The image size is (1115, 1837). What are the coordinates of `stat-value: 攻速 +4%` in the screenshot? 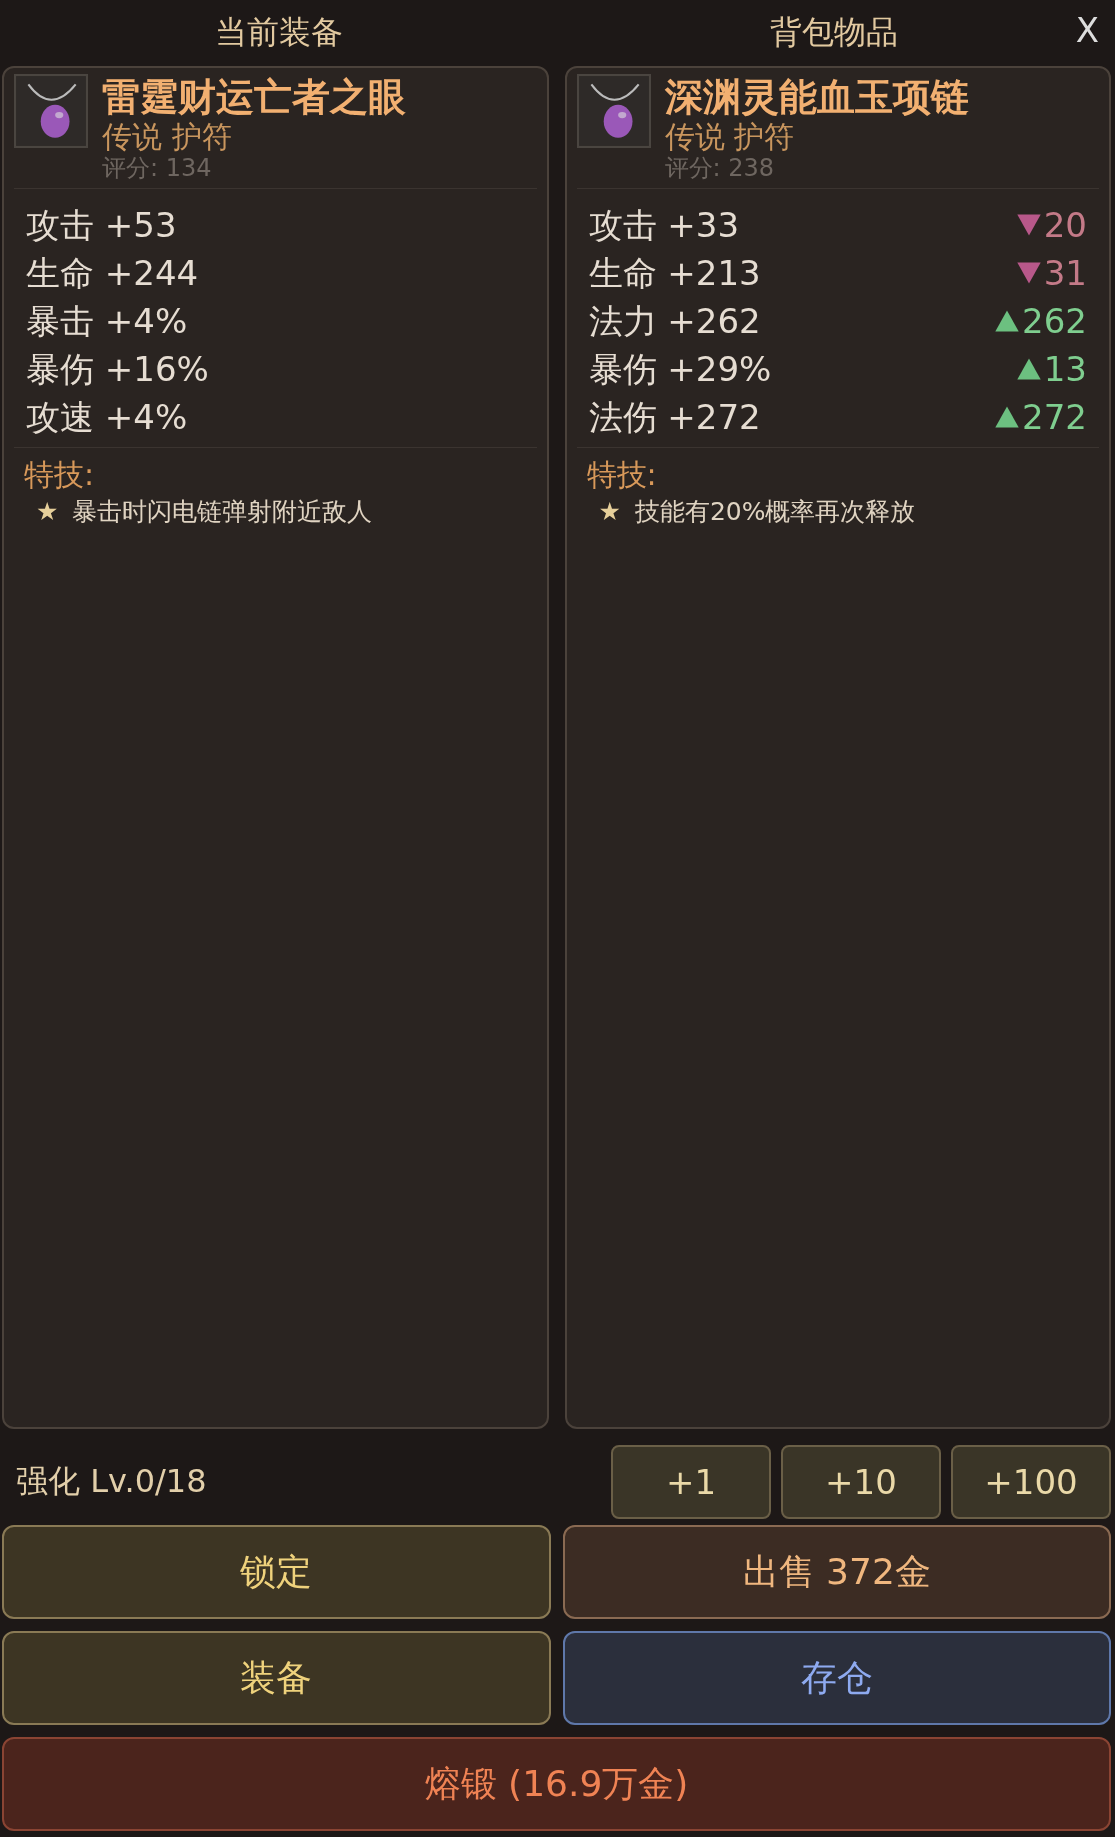 It's located at (107, 417).